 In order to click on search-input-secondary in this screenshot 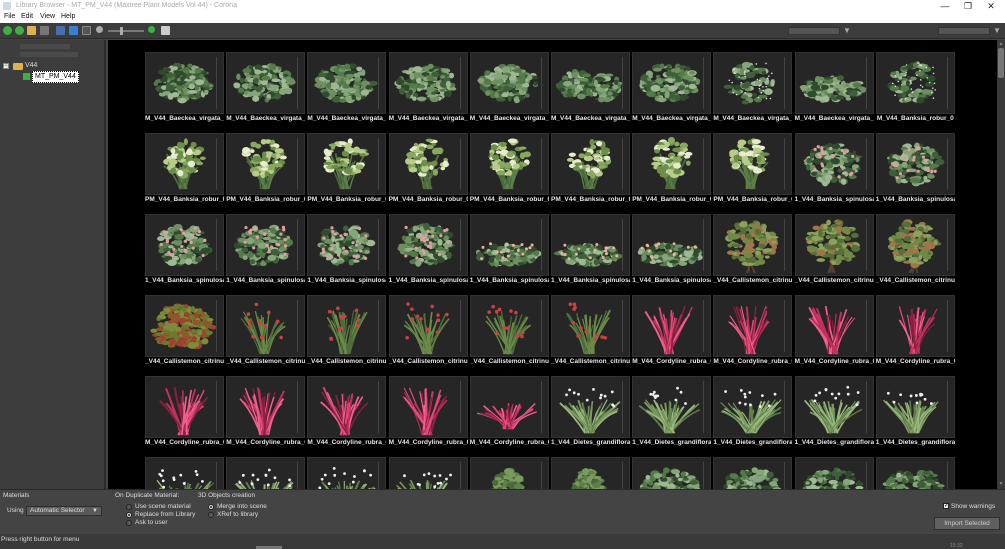, I will do `click(964, 31)`.